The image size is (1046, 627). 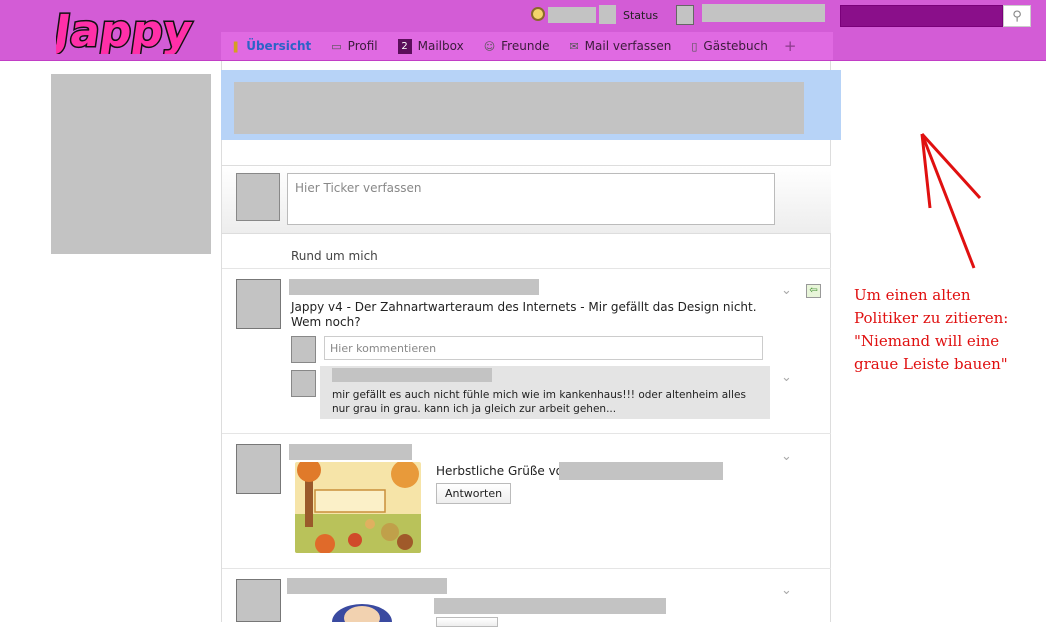 What do you see at coordinates (236, 46) in the screenshot?
I see `lightbulb-icon: ❚` at bounding box center [236, 46].